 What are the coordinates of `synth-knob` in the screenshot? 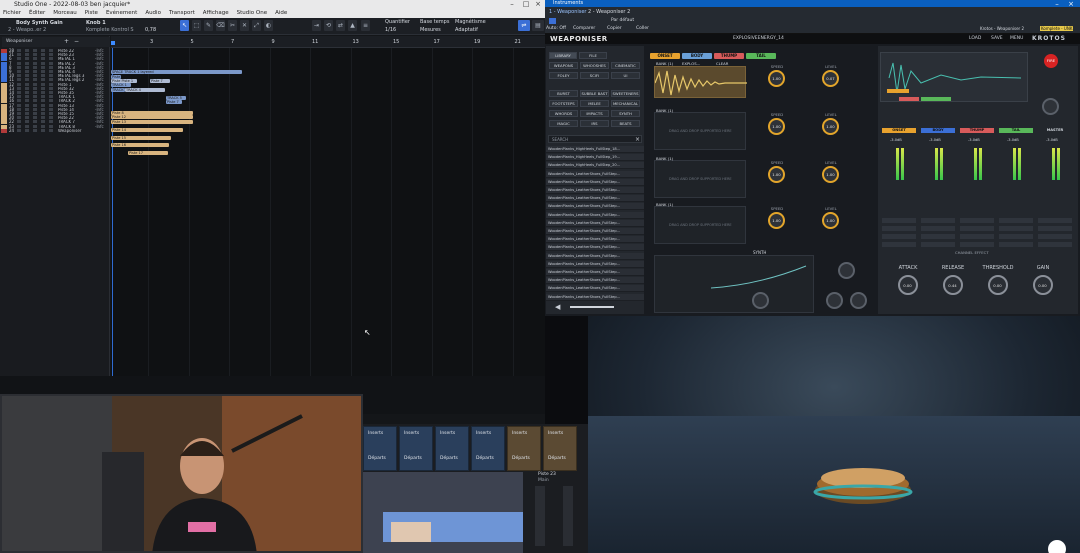 It's located at (760, 300).